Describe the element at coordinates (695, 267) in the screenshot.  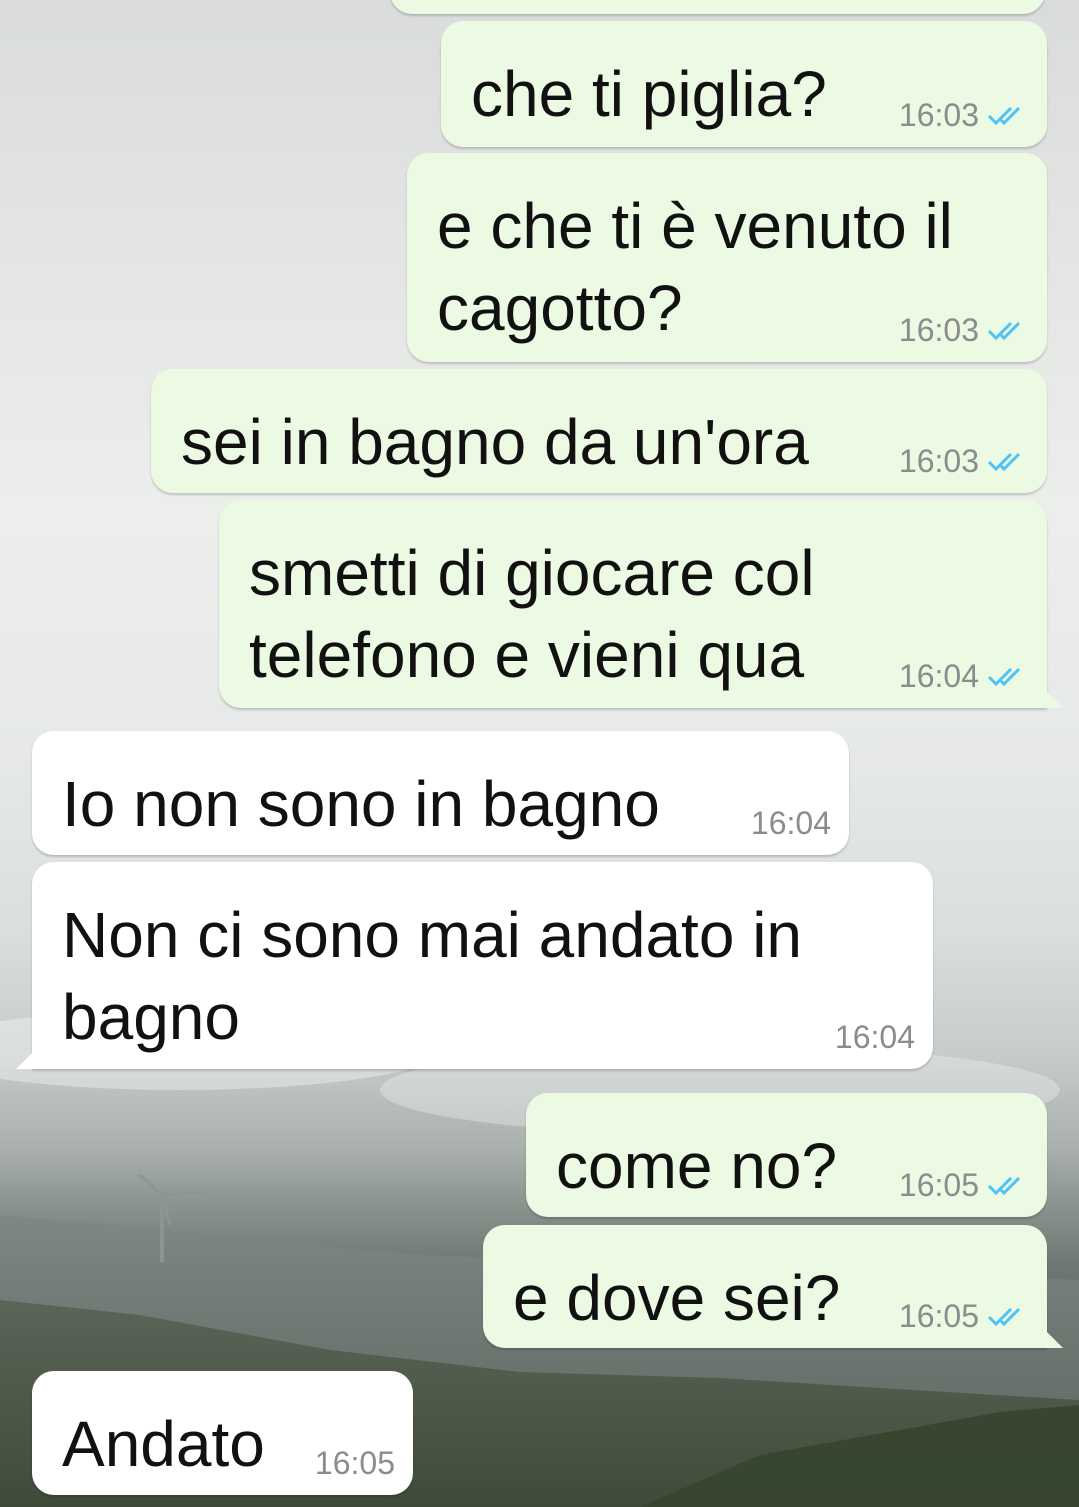
I see `message-text: e che ti è venuto il cagotto?` at that location.